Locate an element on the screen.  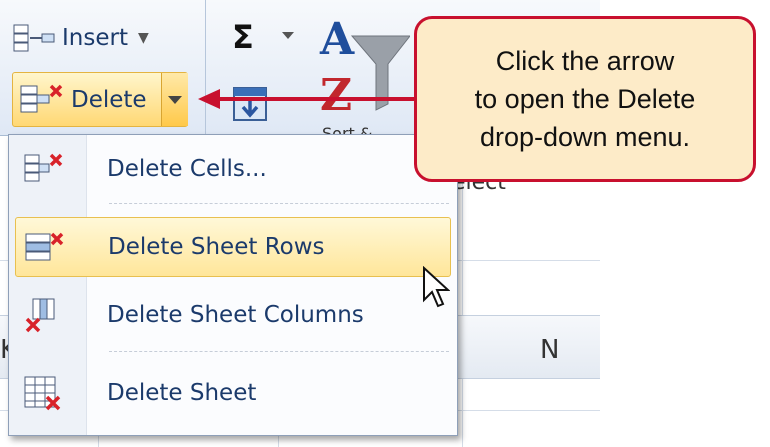
menu-item-label: Delete Sheet Rows is located at coordinates (216, 247).